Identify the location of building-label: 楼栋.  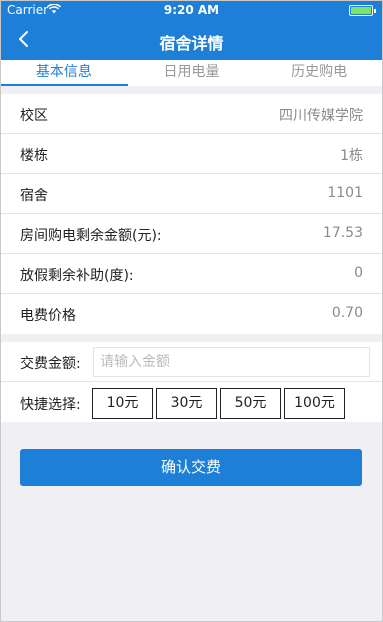
(34, 156).